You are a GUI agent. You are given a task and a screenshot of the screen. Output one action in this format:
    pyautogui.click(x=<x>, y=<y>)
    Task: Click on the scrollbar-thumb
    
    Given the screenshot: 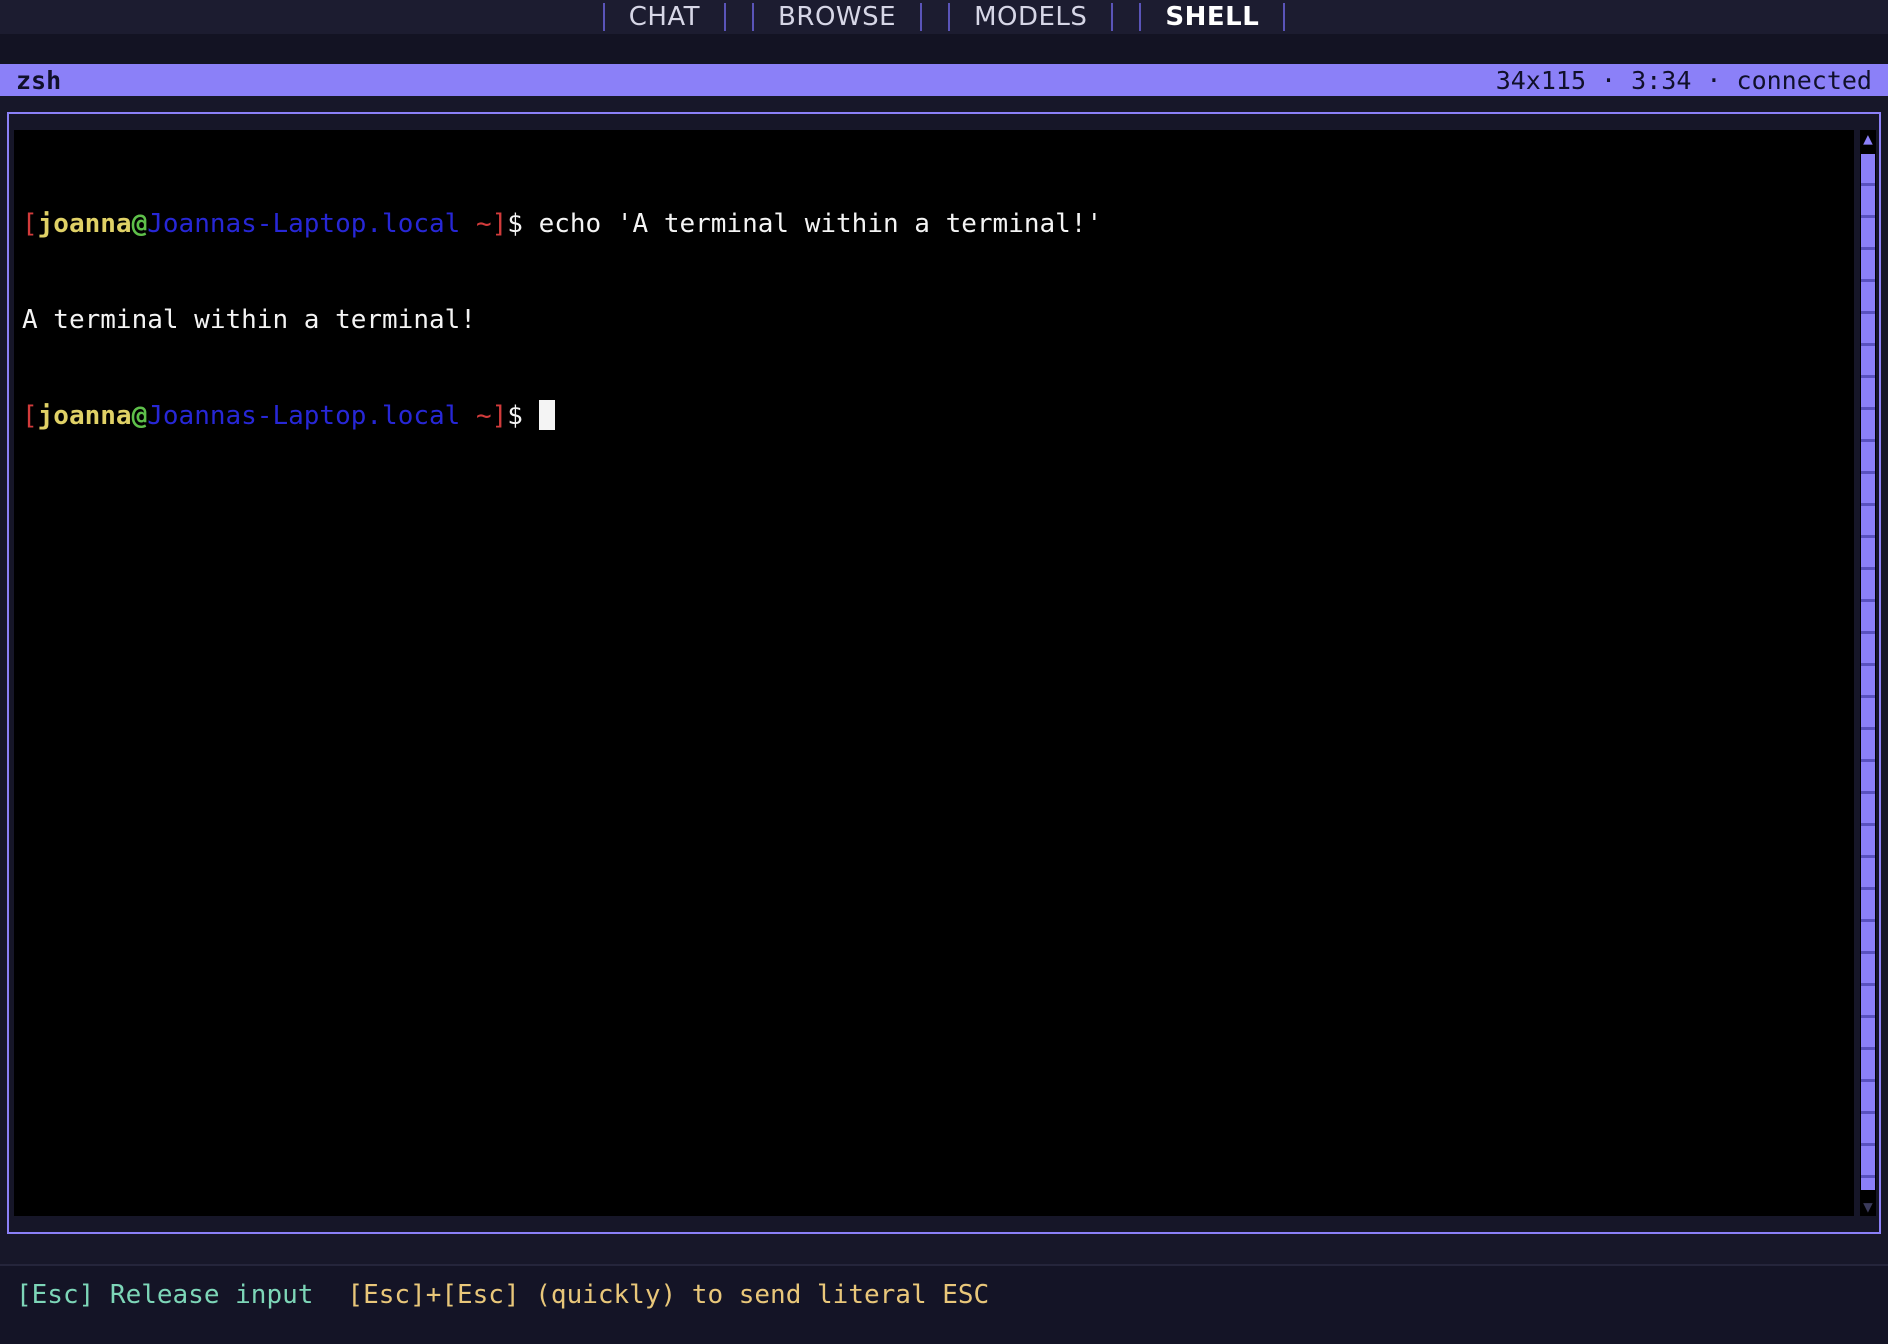 What is the action you would take?
    pyautogui.click(x=1868, y=672)
    